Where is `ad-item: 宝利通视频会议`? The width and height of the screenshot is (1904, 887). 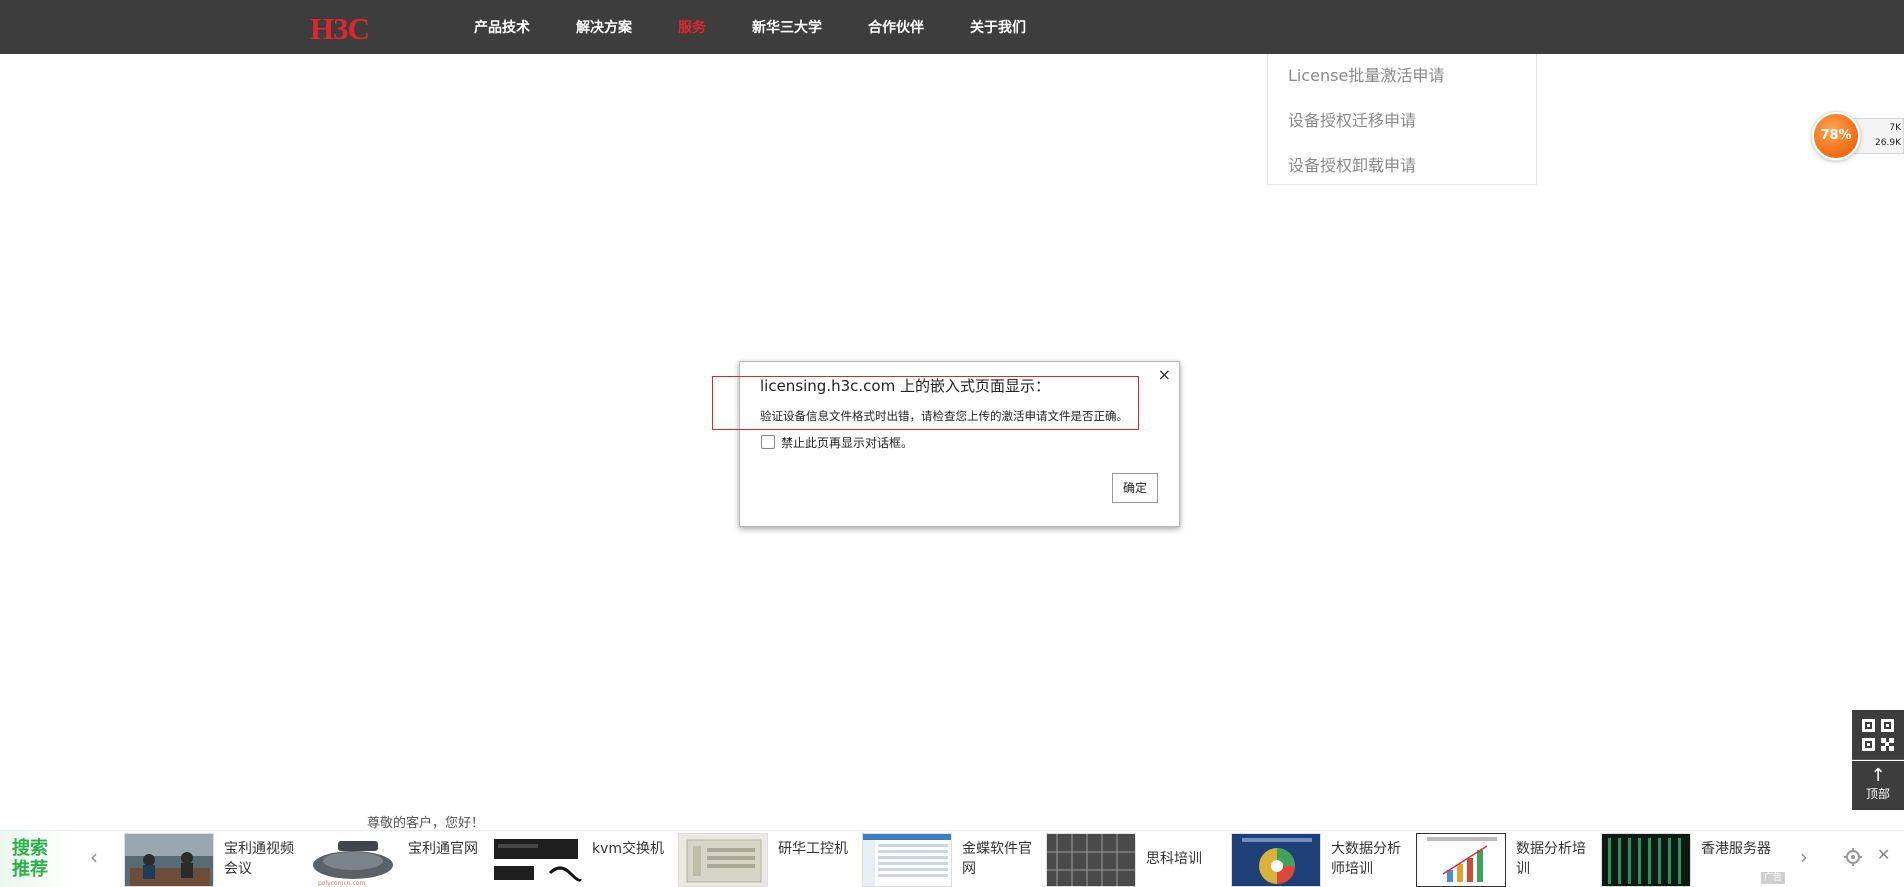
ad-item: 宝利通视频会议 is located at coordinates (214, 860).